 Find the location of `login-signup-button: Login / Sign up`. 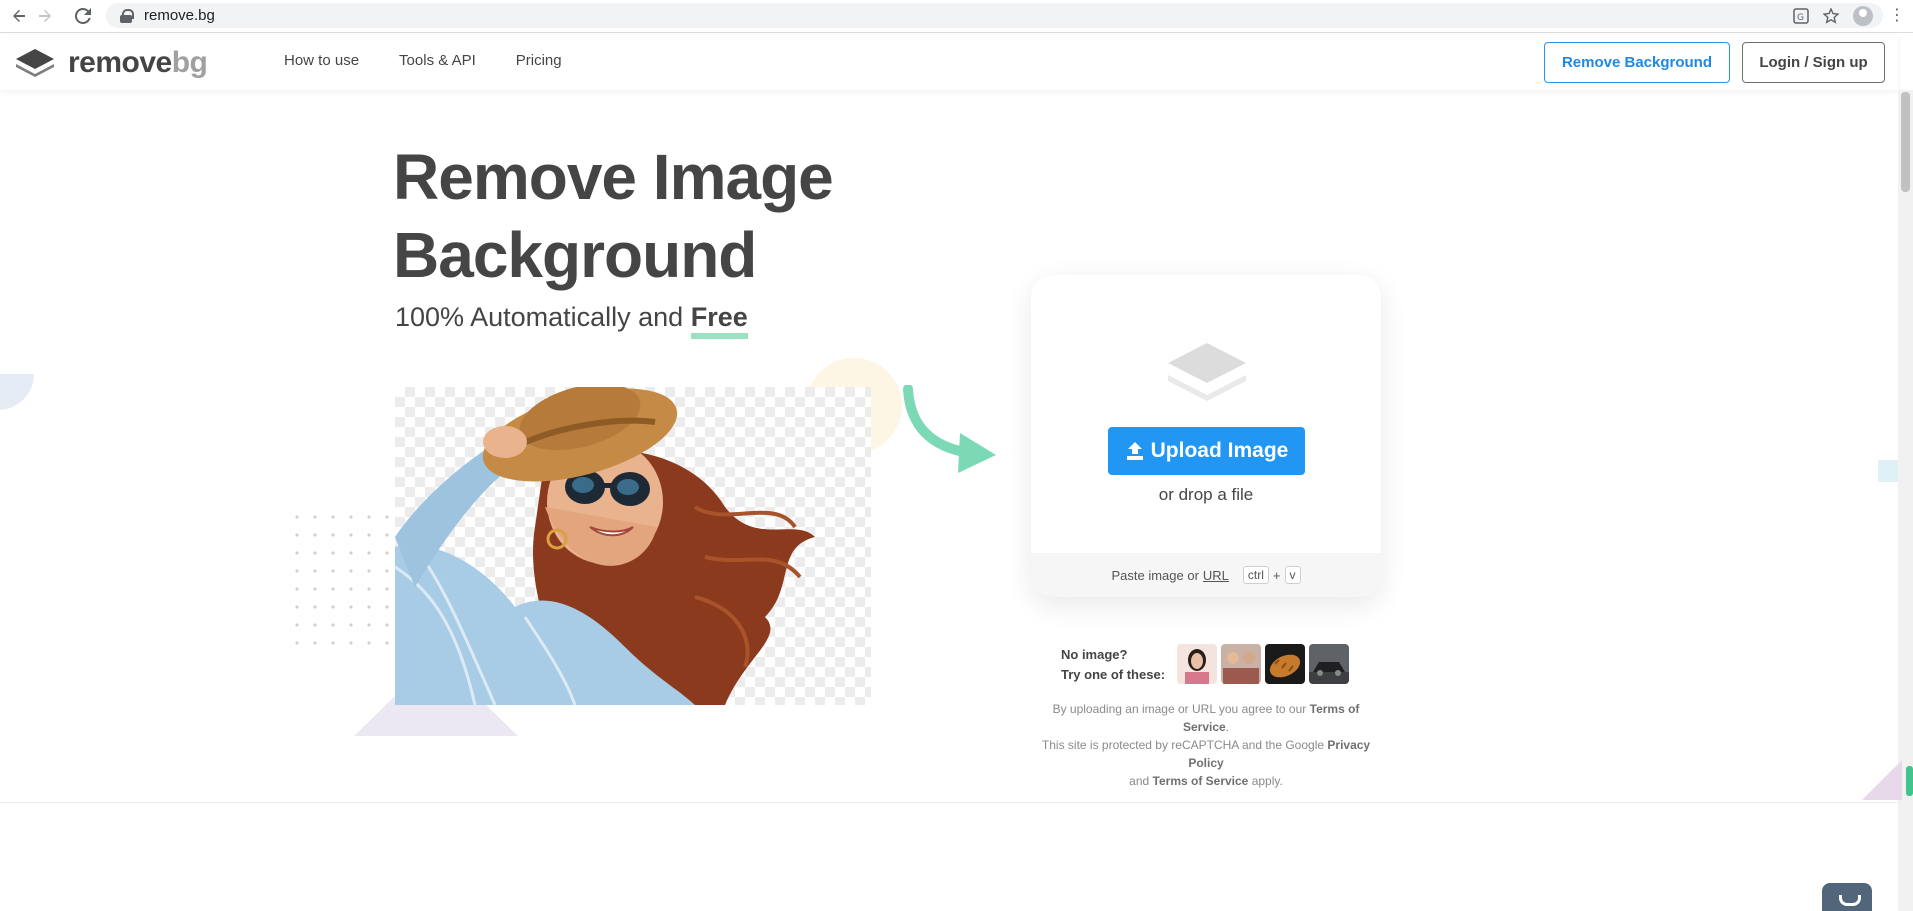

login-signup-button: Login / Sign up is located at coordinates (1813, 62).